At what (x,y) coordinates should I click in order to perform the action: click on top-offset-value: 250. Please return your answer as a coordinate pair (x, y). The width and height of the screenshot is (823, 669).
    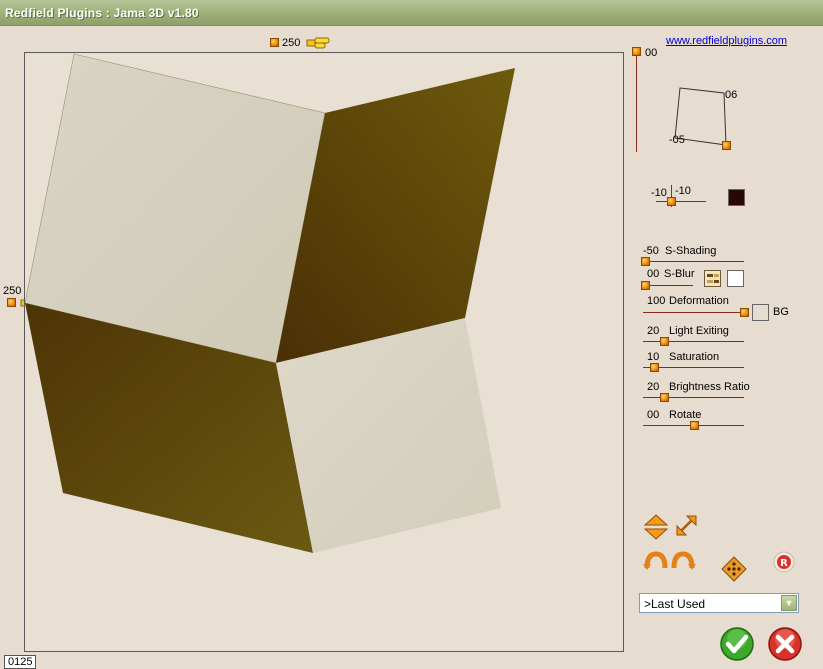
    Looking at the image, I should click on (291, 43).